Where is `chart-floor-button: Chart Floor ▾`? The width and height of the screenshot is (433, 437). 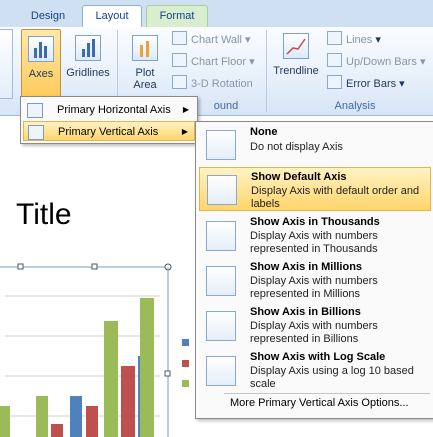 chart-floor-button: Chart Floor ▾ is located at coordinates (213, 62).